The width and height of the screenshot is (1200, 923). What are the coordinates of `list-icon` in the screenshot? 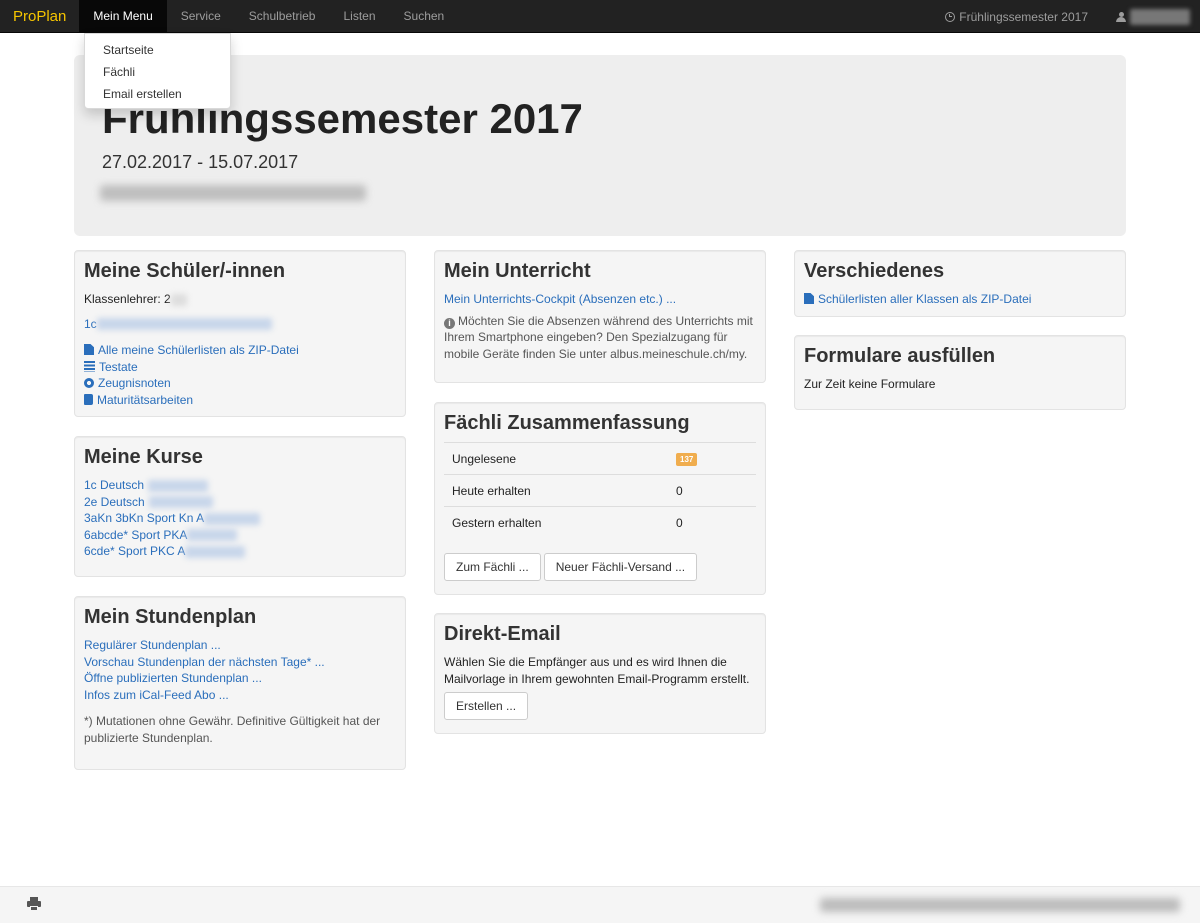 It's located at (89, 366).